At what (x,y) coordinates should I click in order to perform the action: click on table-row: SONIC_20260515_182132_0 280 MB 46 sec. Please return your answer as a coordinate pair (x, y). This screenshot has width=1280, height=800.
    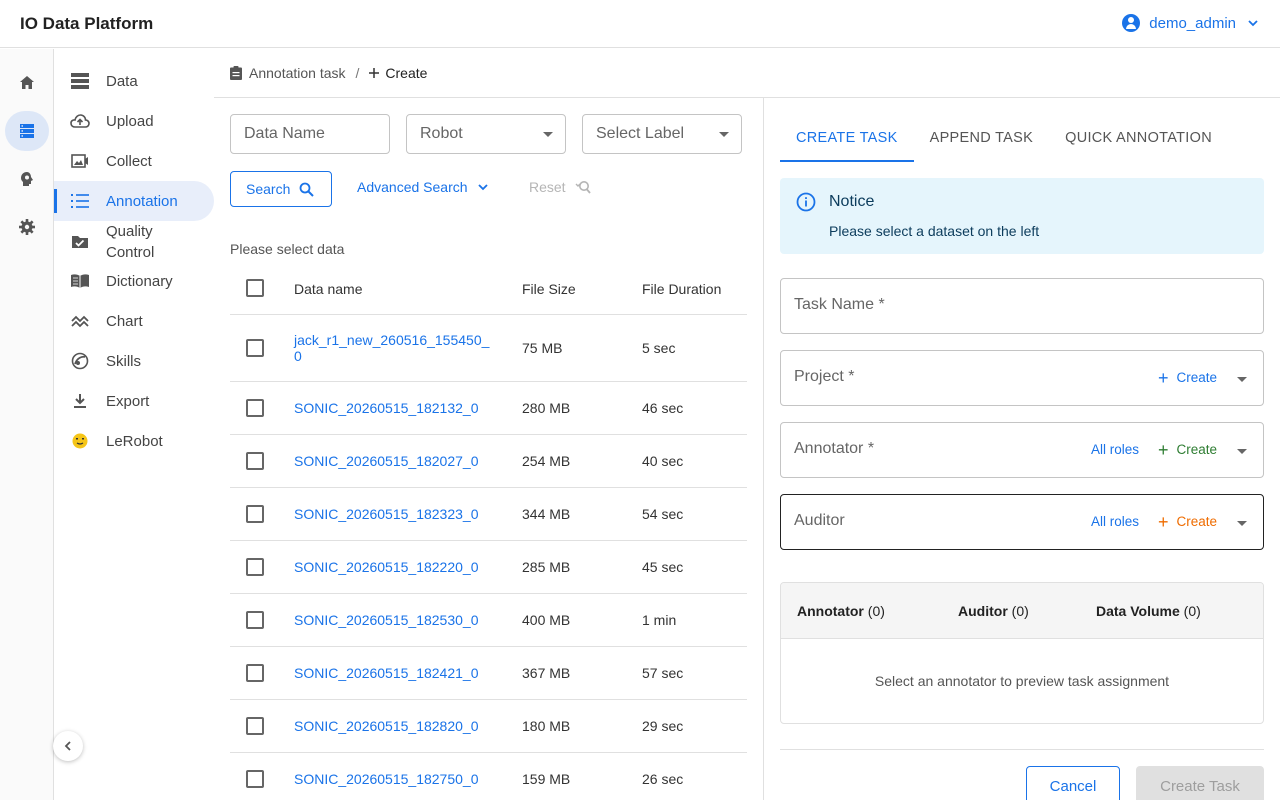
    Looking at the image, I should click on (488, 408).